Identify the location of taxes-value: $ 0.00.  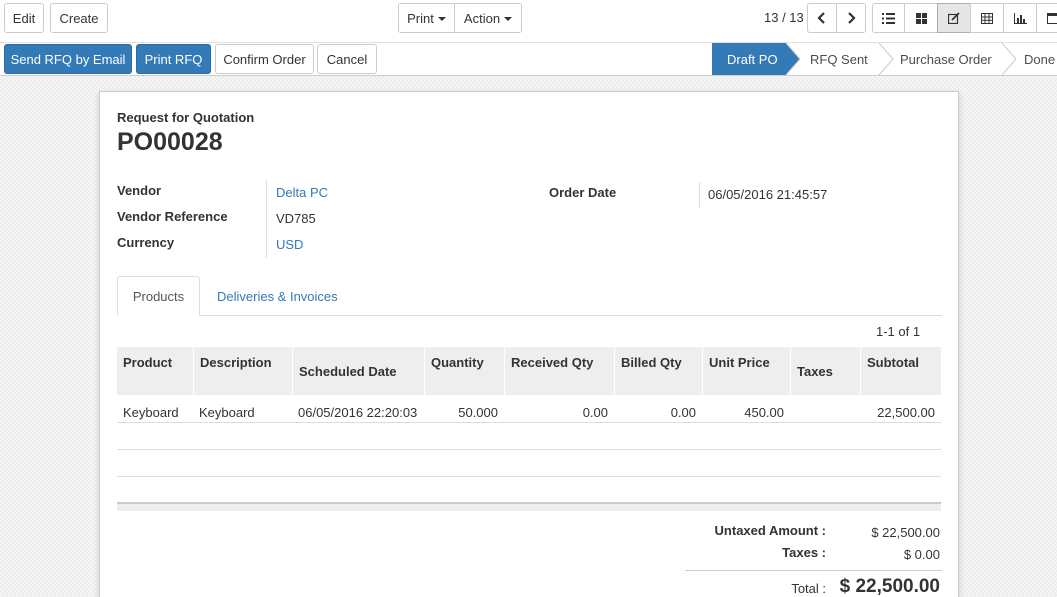
(921, 554).